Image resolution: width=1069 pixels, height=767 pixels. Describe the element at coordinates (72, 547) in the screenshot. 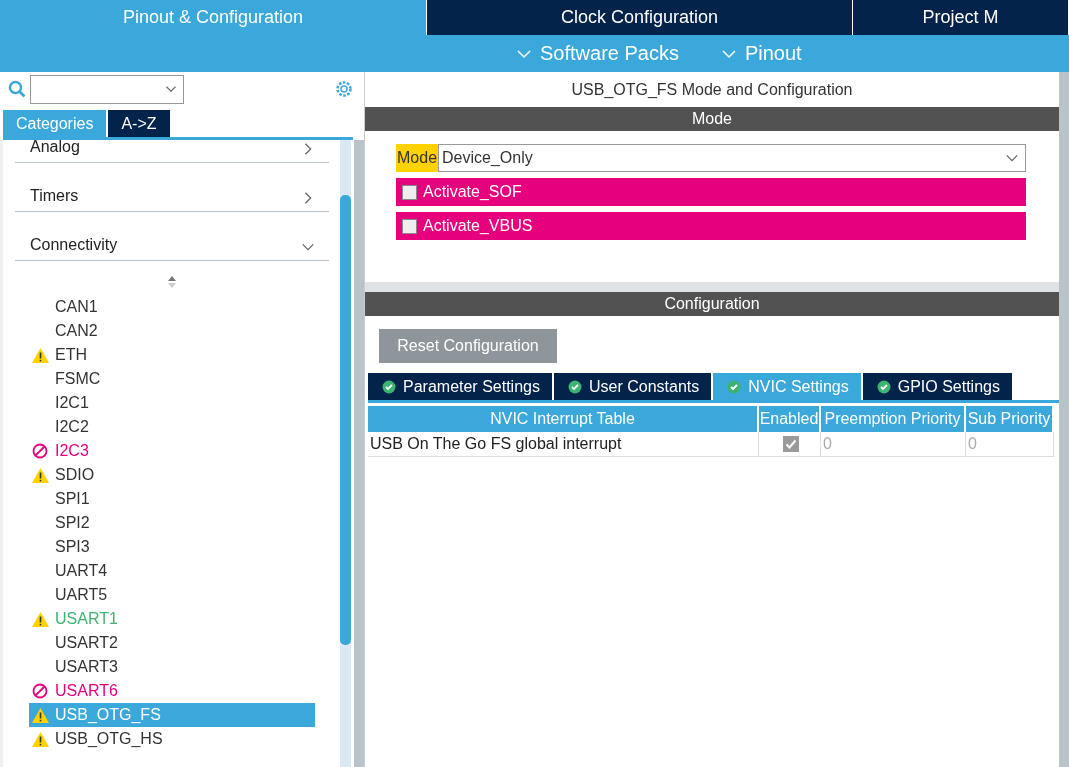

I see `item-label: SPI3` at that location.